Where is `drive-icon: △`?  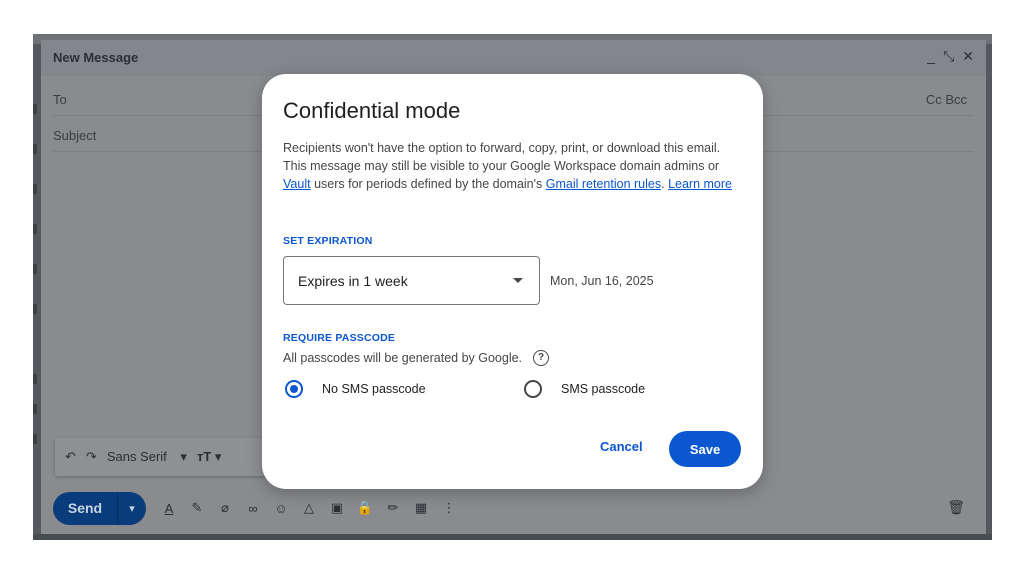
drive-icon: △ is located at coordinates (309, 508).